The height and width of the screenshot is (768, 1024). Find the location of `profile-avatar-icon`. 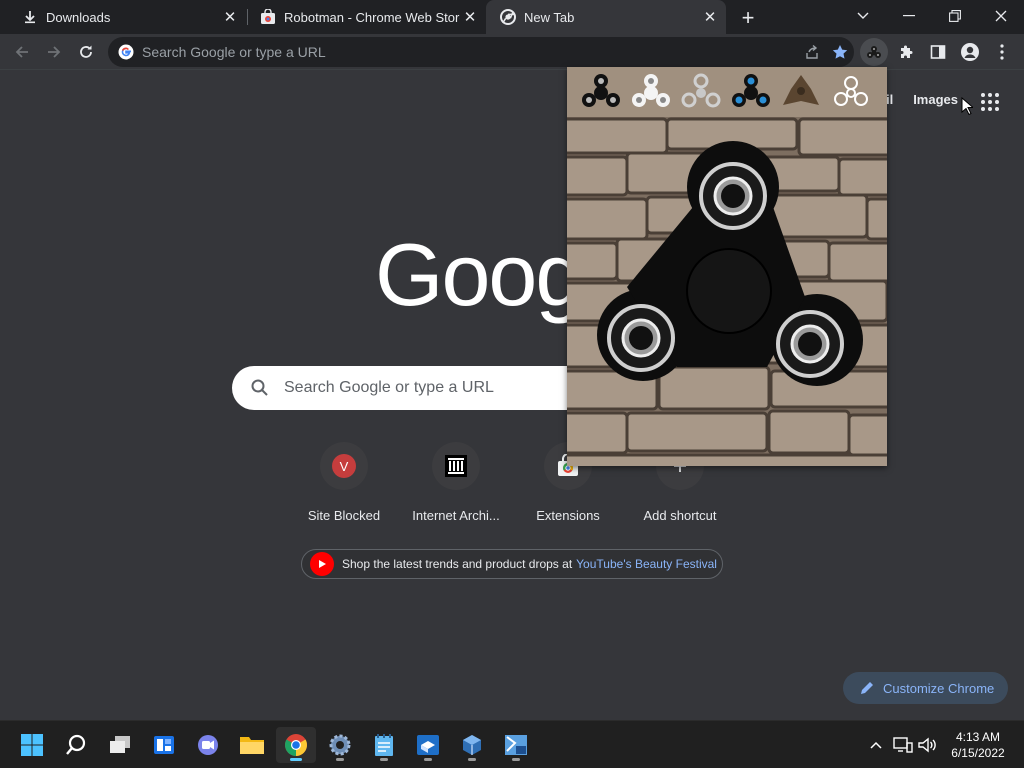

profile-avatar-icon is located at coordinates (970, 52).